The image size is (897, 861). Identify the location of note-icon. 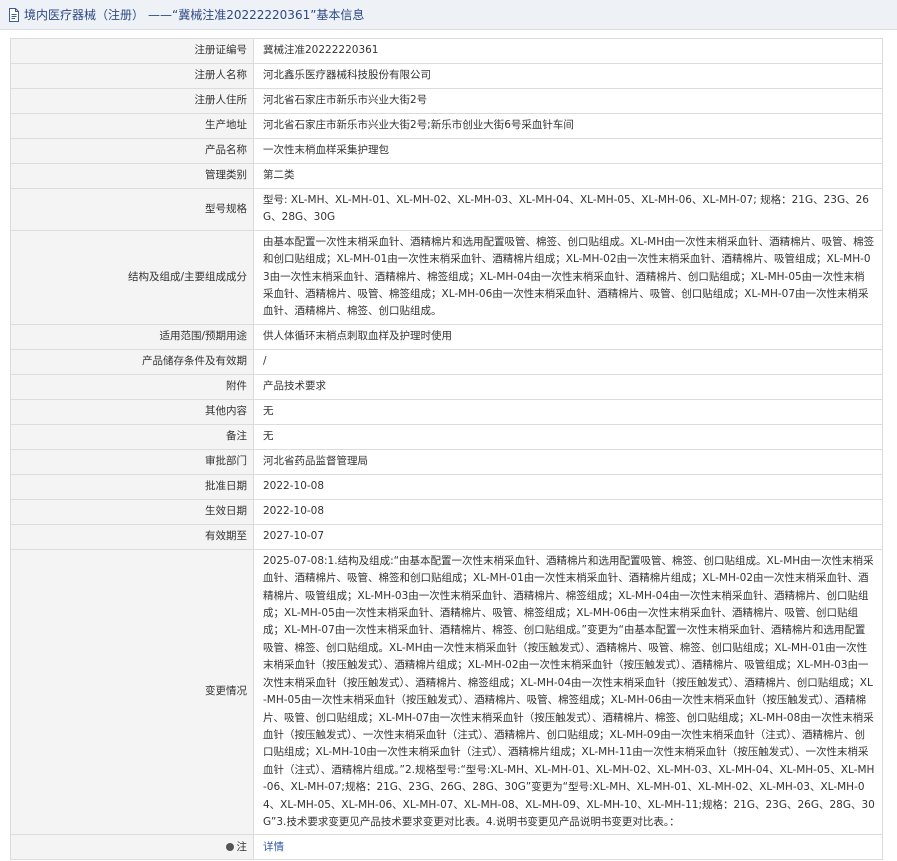
(229, 847).